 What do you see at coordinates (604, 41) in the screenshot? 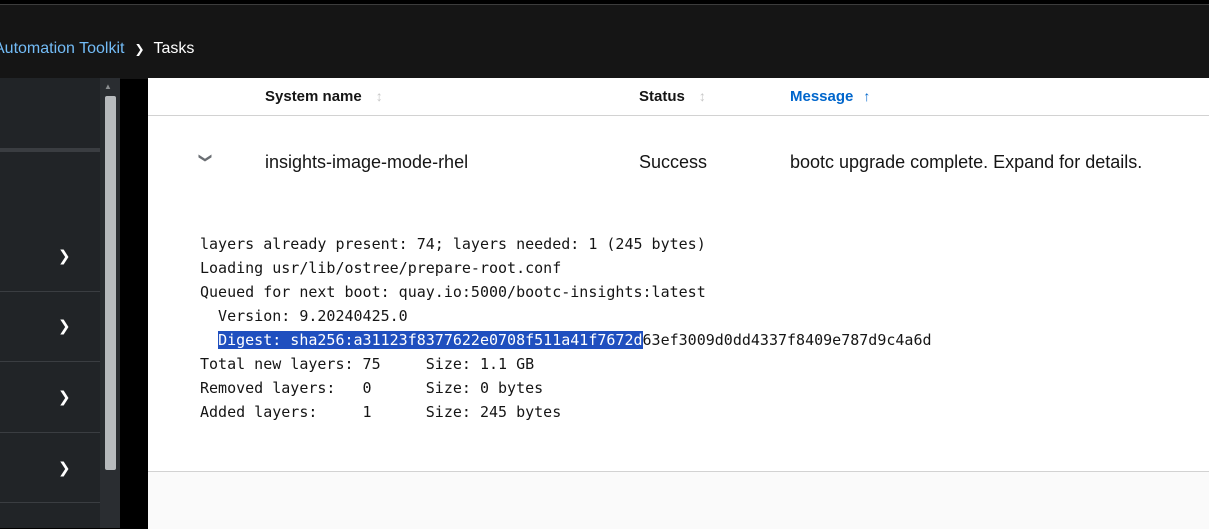
I see `top-bar: Automation Toolkit ❯ Tasks` at bounding box center [604, 41].